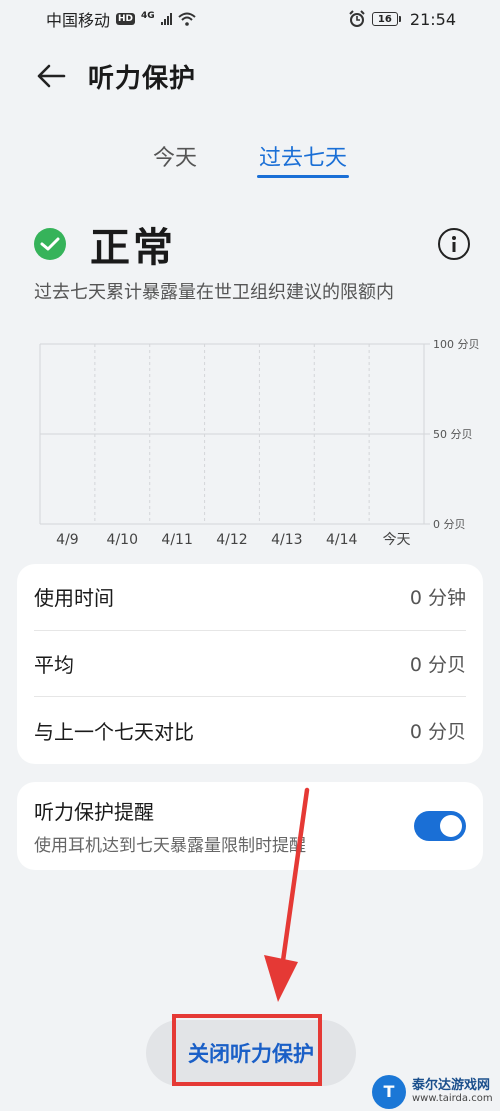 Image resolution: width=500 pixels, height=1111 pixels. What do you see at coordinates (389, 1091) in the screenshot?
I see `watermark-logo: T` at bounding box center [389, 1091].